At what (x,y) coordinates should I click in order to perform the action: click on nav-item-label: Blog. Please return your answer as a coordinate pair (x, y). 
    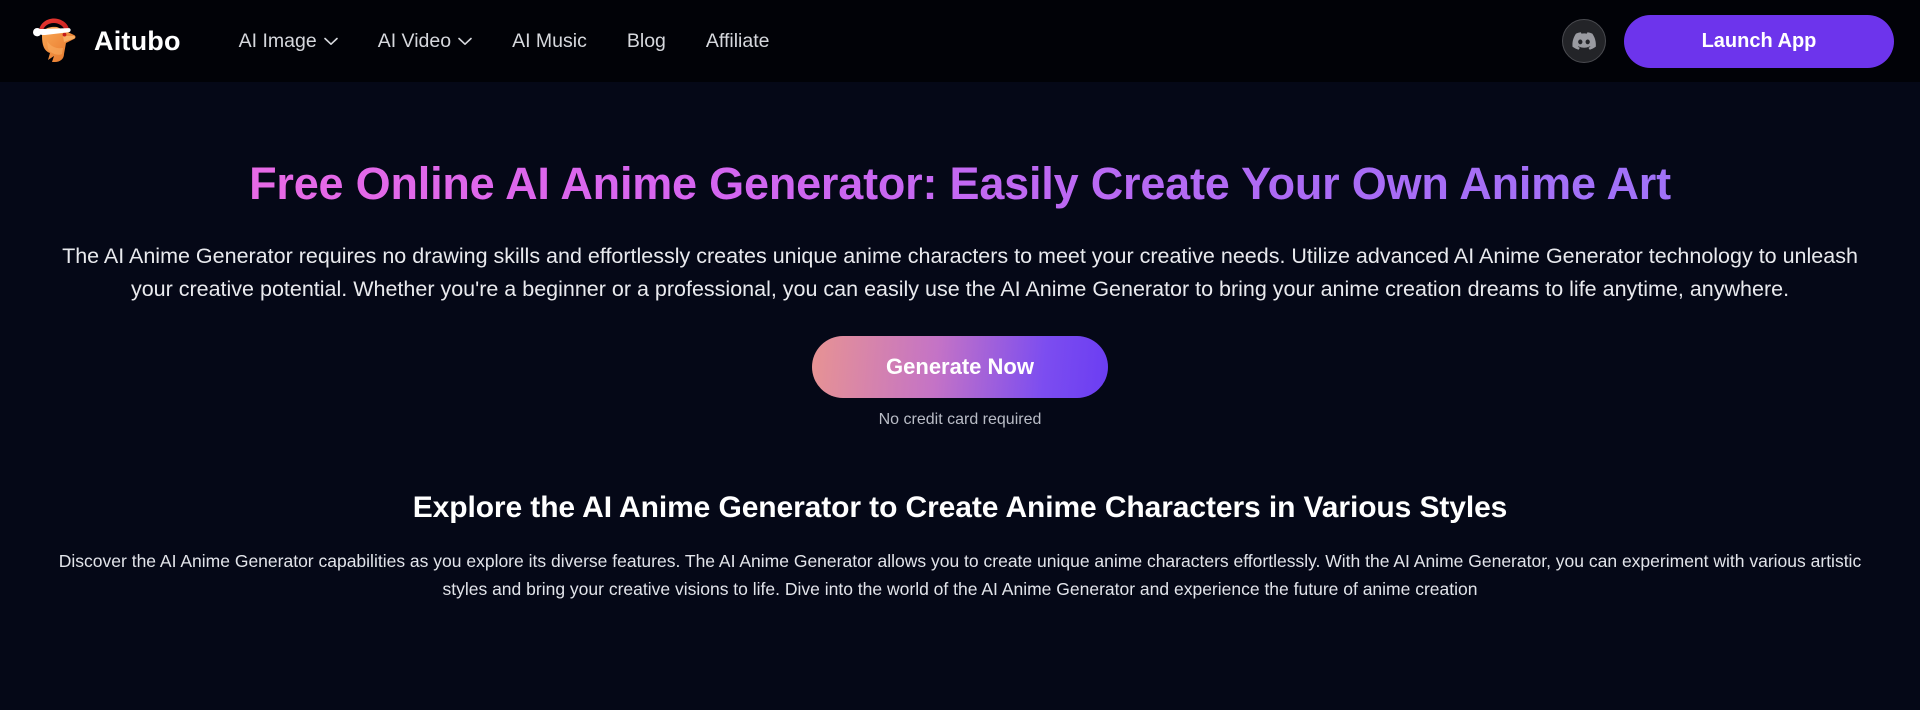
    Looking at the image, I should click on (646, 40).